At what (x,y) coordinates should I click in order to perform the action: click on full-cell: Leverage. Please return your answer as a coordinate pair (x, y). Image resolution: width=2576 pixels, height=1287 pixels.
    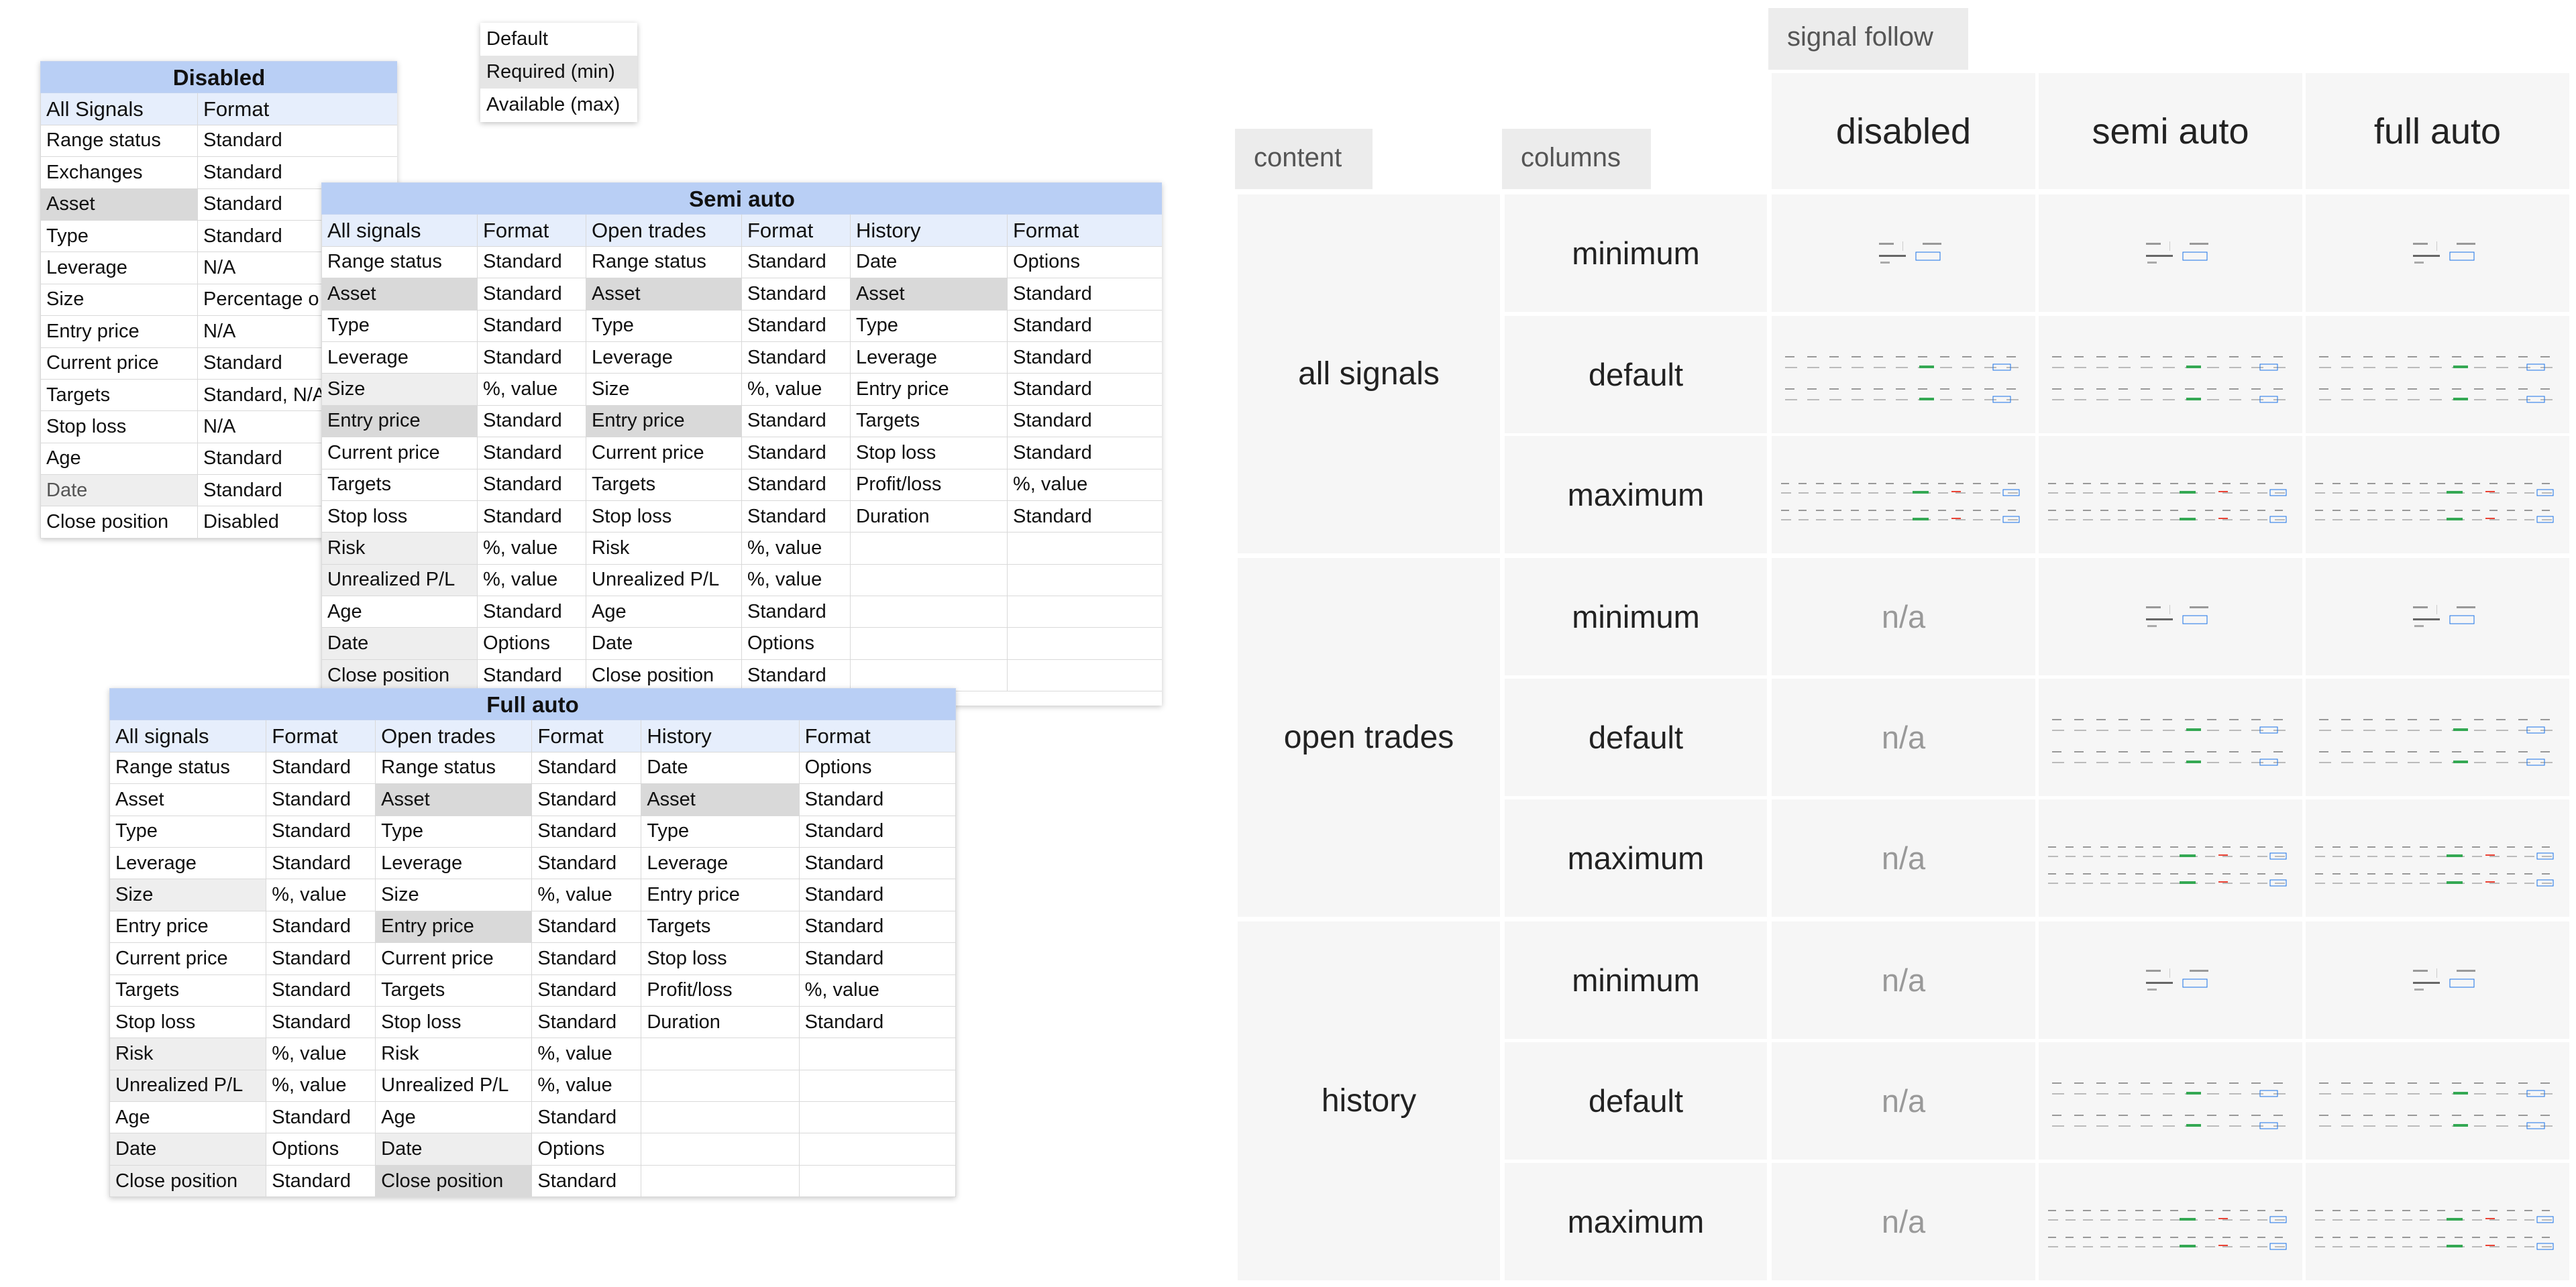
    Looking at the image, I should click on (188, 863).